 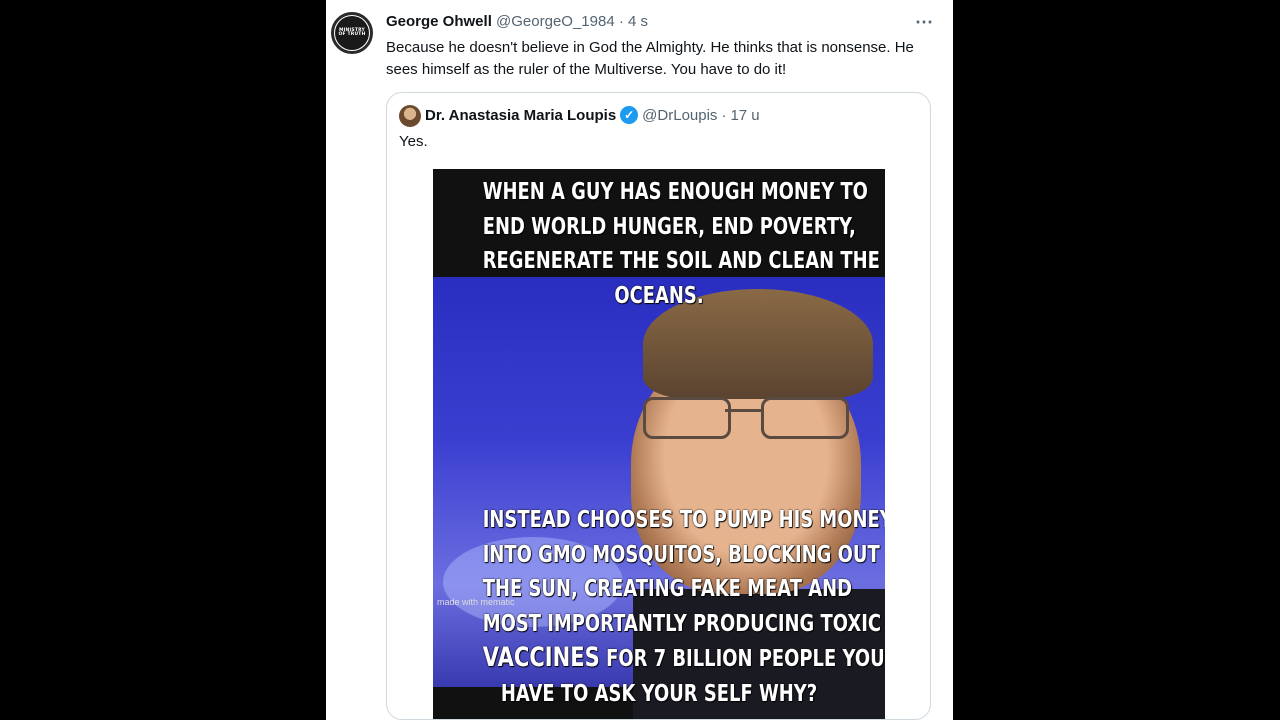 I want to click on verified-badge-icon: ✓, so click(x=629, y=115).